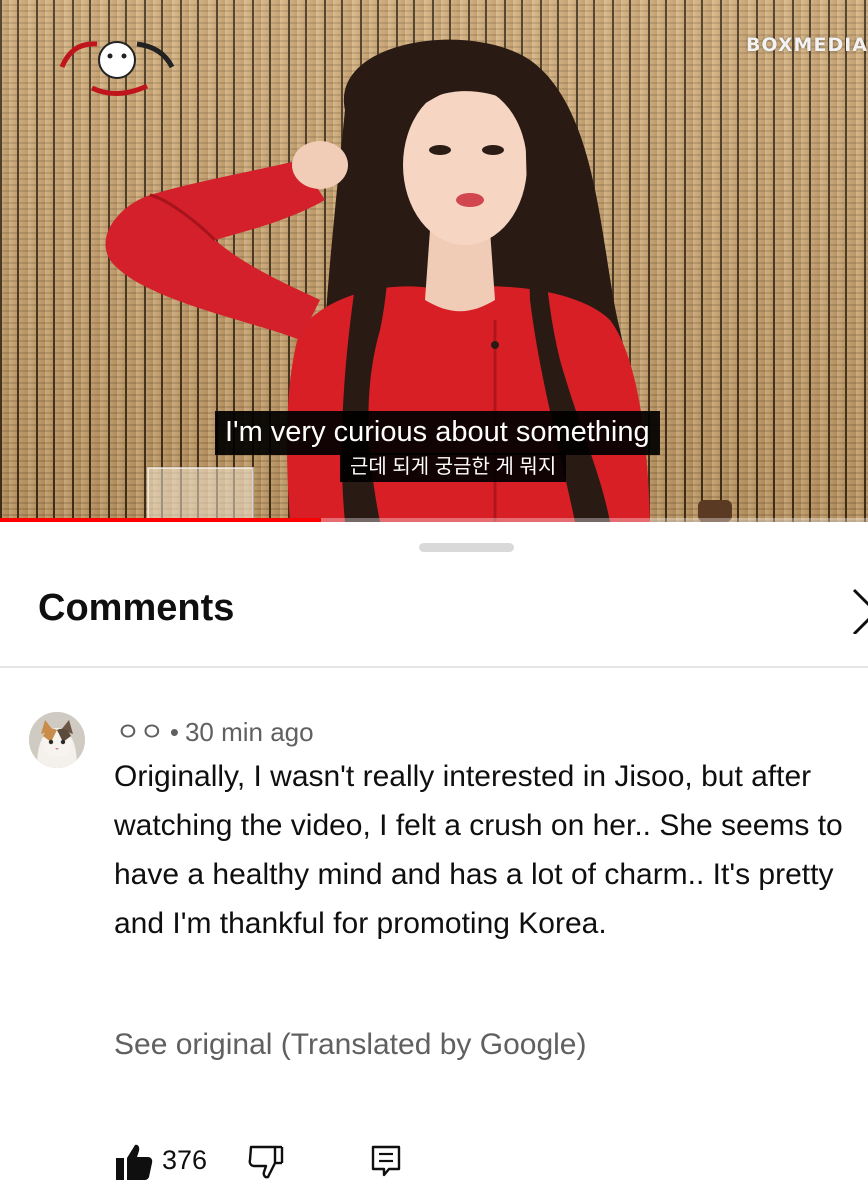 Image resolution: width=868 pixels, height=1200 pixels. Describe the element at coordinates (386, 1161) in the screenshot. I see `reply-icon` at that location.